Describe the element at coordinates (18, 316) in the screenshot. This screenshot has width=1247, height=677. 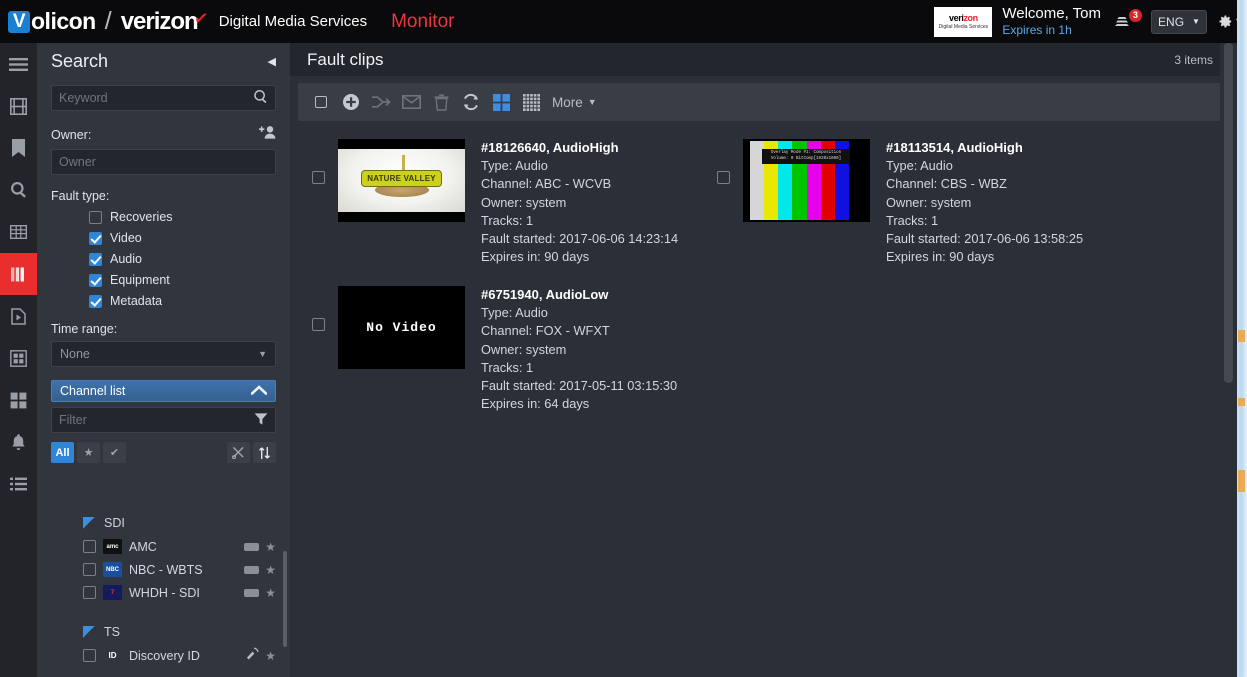
I see `rail-item-file-play` at that location.